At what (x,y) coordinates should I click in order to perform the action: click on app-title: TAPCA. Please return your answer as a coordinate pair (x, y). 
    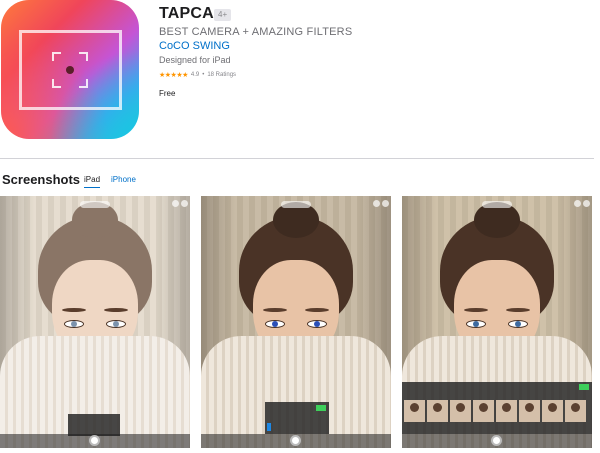
    Looking at the image, I should click on (186, 13).